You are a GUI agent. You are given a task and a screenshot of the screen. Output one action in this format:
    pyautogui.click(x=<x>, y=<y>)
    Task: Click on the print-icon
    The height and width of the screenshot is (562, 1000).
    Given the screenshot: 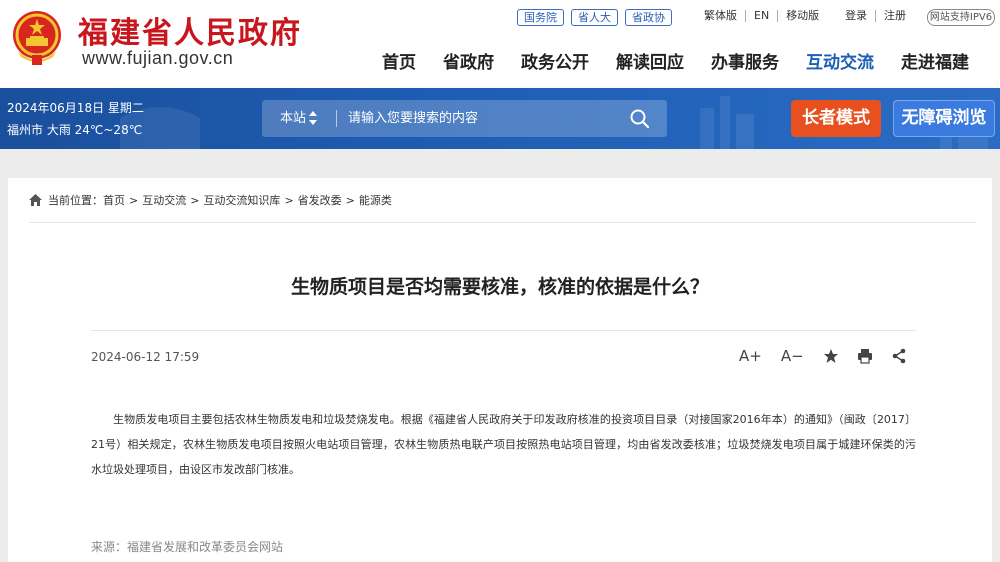 What is the action you would take?
    pyautogui.click(x=865, y=356)
    